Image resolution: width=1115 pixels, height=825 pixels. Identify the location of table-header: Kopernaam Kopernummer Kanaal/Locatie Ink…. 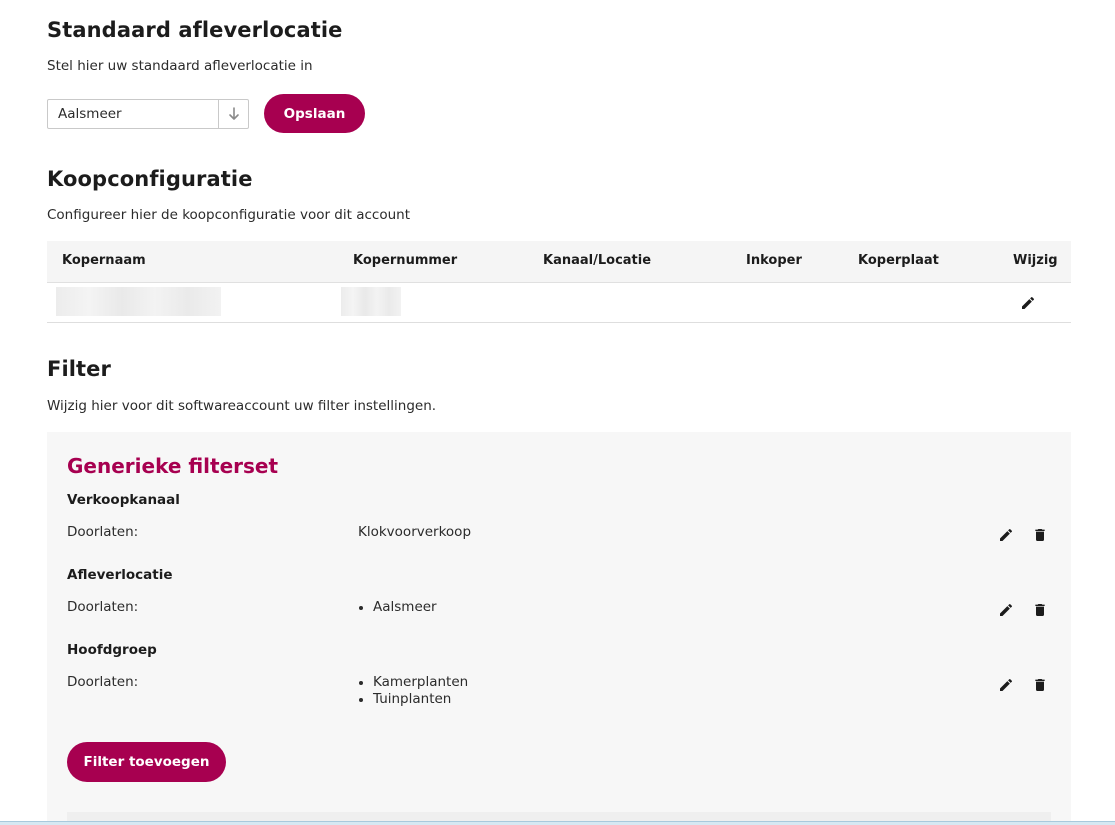
(559, 262).